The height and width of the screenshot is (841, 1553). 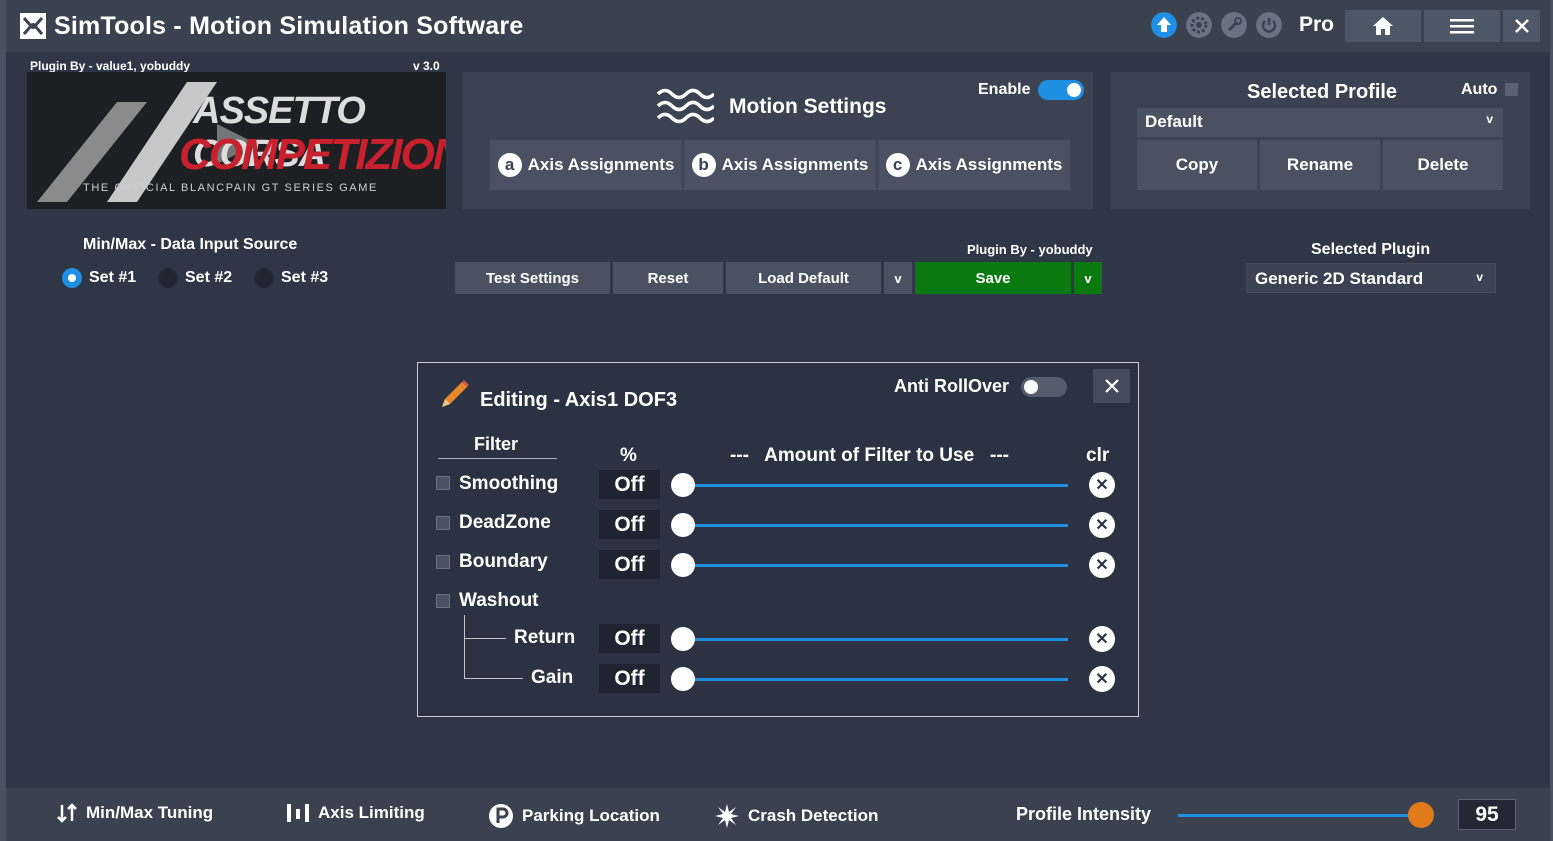 What do you see at coordinates (875, 679) in the screenshot?
I see `gain-slider-track` at bounding box center [875, 679].